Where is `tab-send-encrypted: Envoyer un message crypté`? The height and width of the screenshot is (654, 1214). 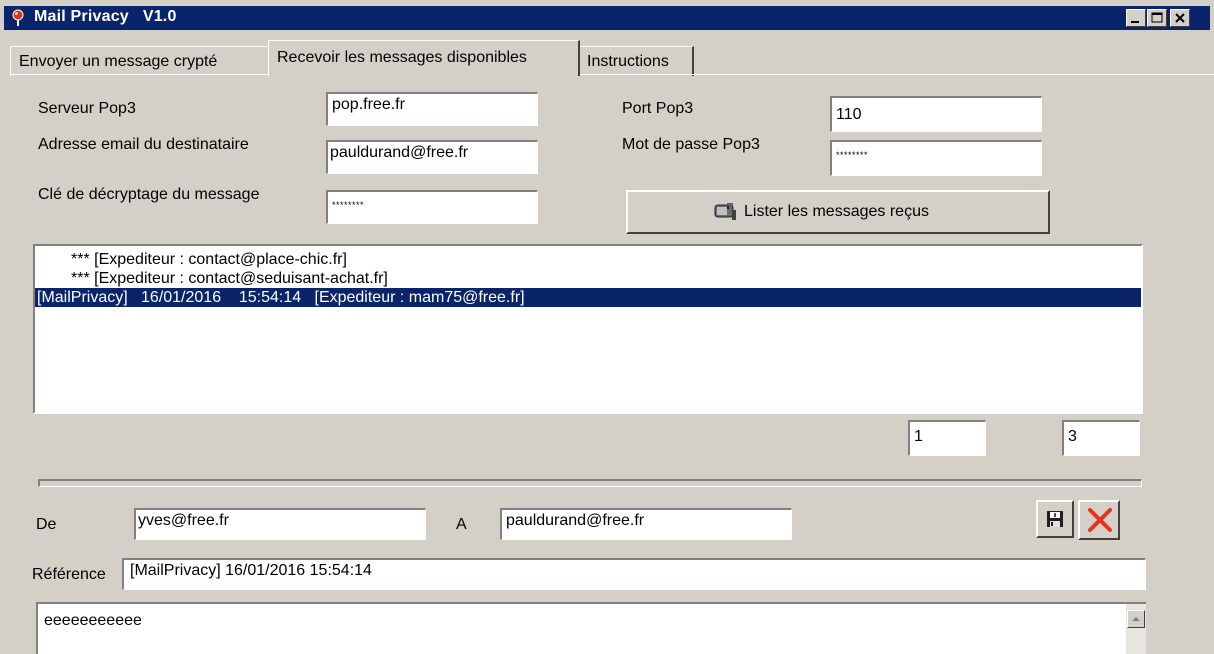
tab-send-encrypted: Envoyer un message crypté is located at coordinates (141, 61).